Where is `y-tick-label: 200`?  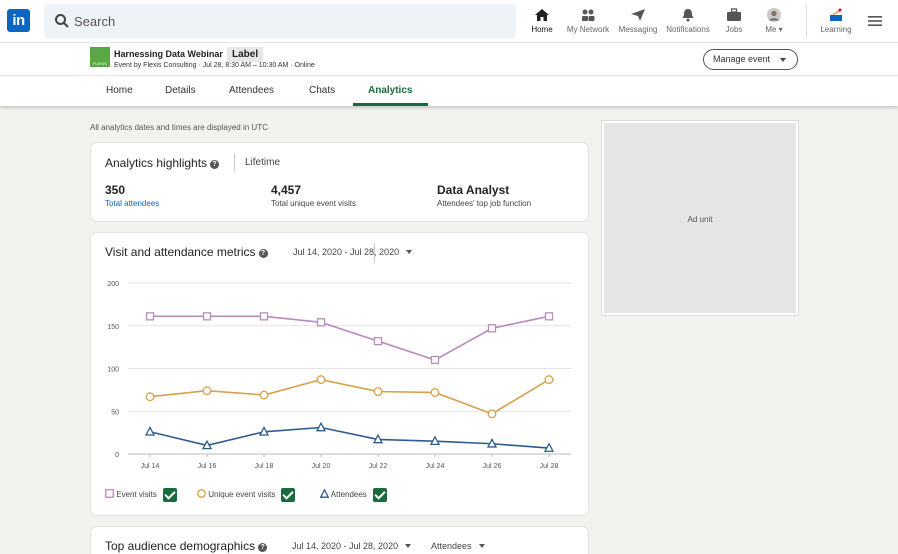
y-tick-label: 200 is located at coordinates (113, 284).